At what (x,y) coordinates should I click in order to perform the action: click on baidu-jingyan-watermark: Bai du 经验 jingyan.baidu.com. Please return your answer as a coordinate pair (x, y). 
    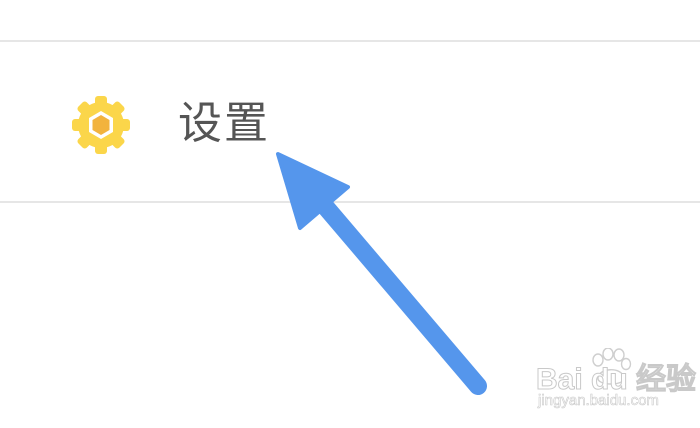
    Looking at the image, I should click on (614, 381).